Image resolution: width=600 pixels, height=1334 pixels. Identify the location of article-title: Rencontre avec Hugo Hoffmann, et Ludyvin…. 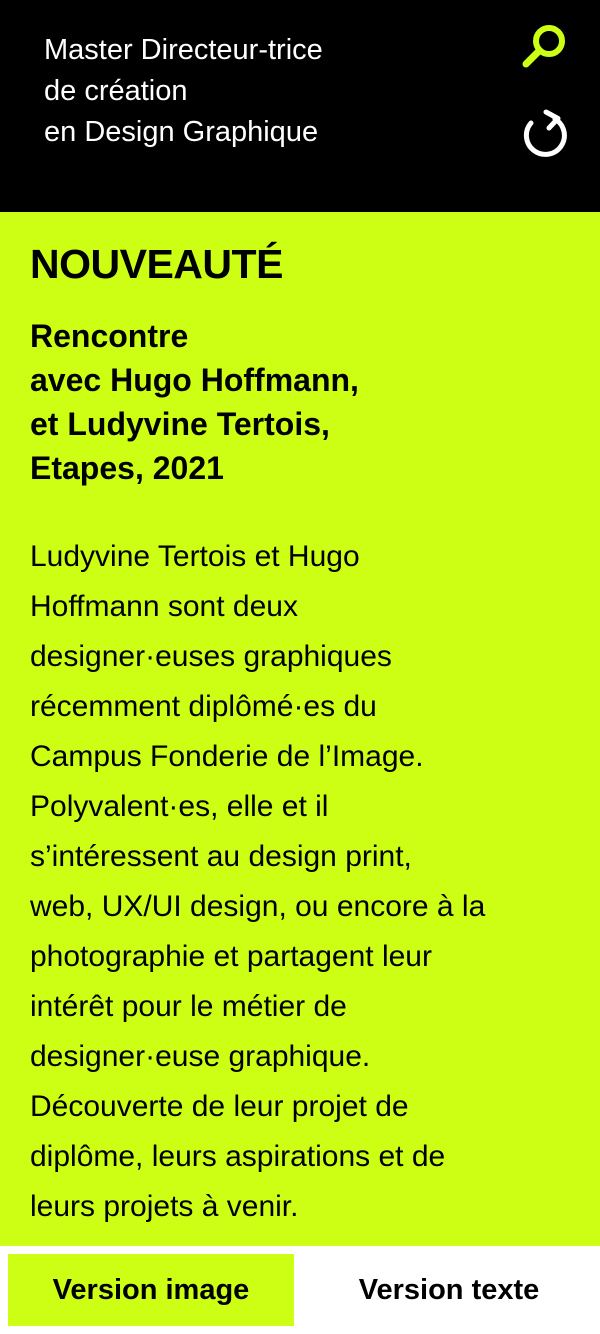
(194, 402).